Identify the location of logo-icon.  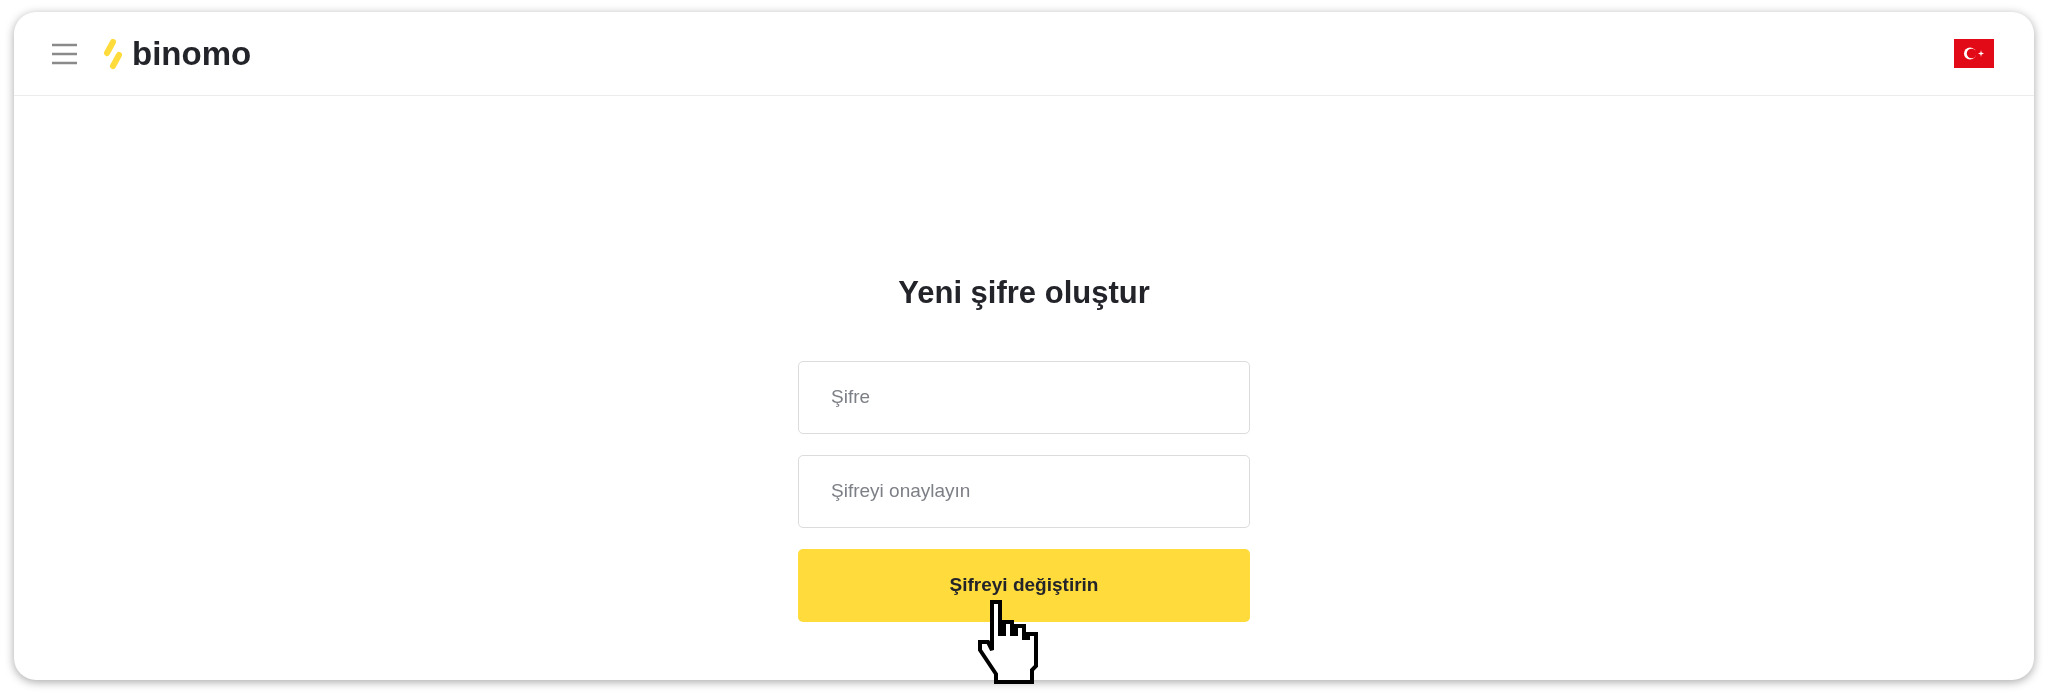
(113, 53).